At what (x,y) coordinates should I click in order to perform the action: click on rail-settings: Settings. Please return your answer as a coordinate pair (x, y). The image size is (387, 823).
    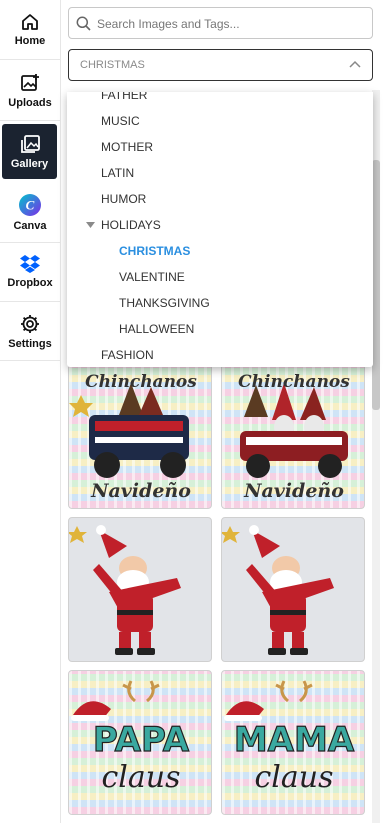
    Looking at the image, I should click on (30, 331).